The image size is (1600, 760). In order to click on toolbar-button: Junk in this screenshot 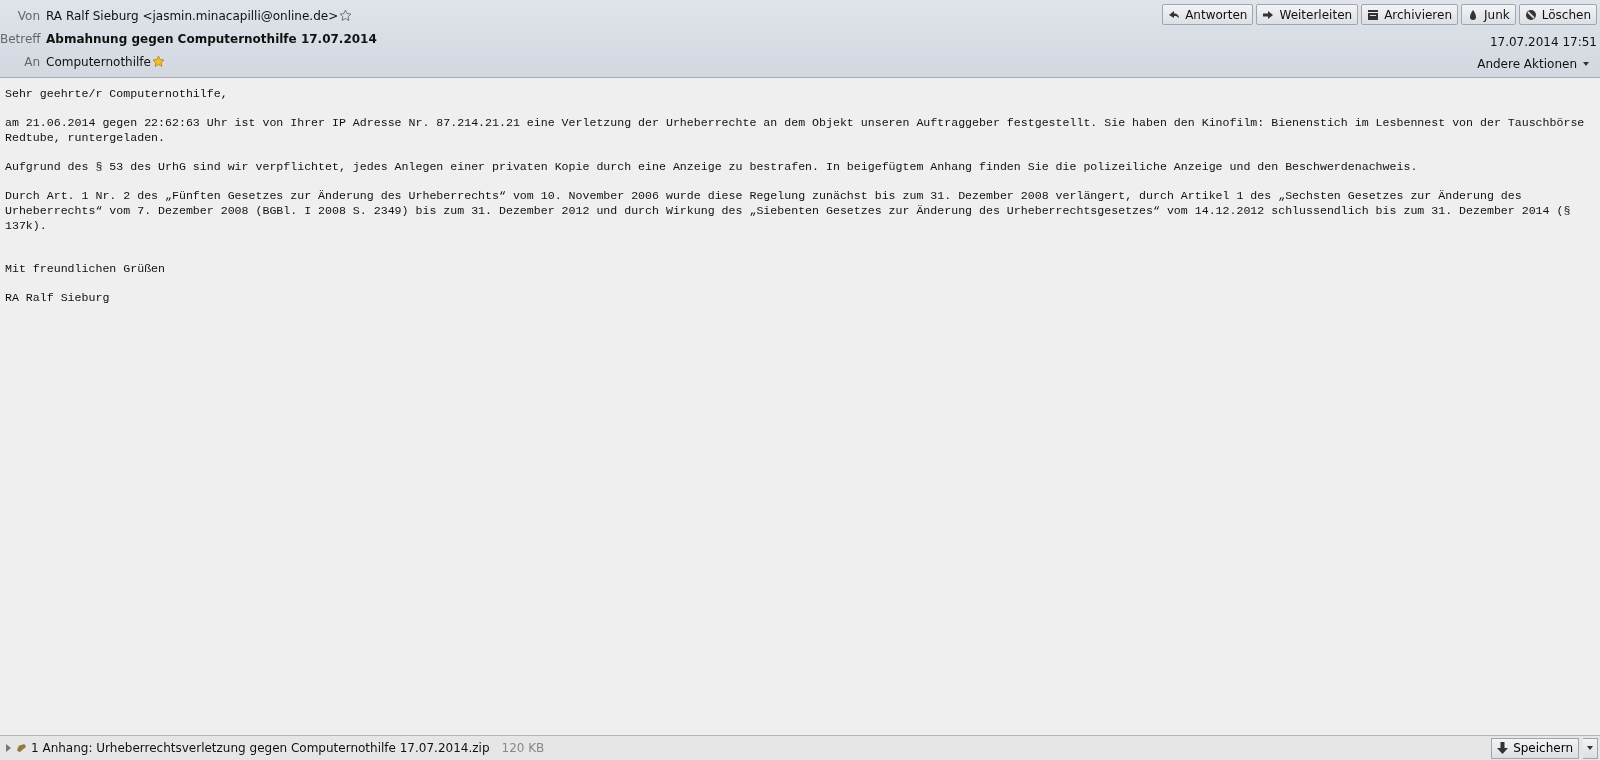, I will do `click(1488, 14)`.